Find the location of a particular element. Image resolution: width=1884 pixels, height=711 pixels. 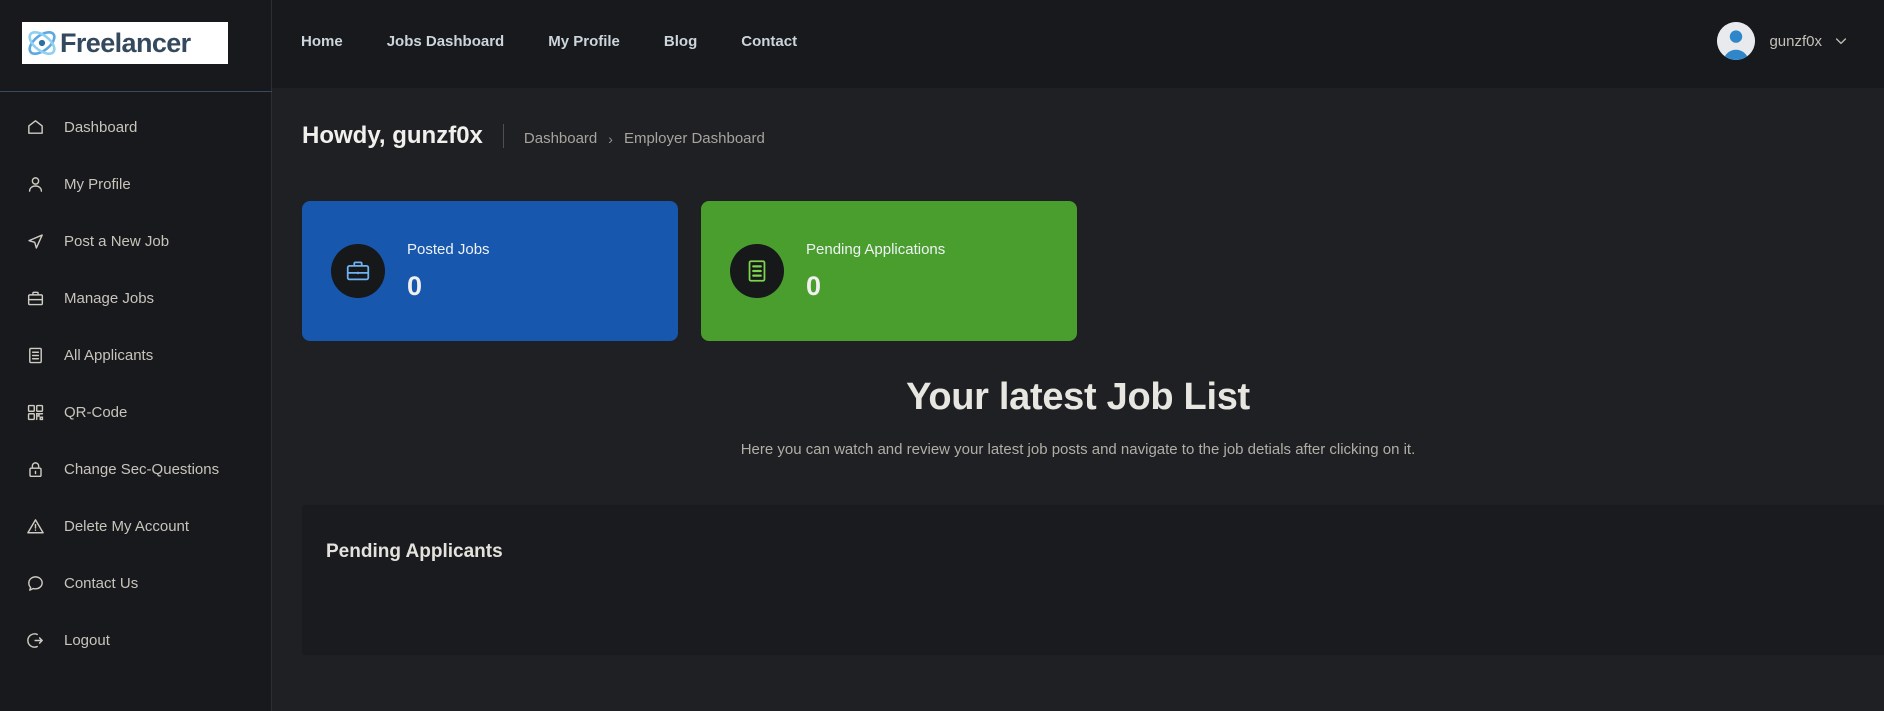

sidebar-item-manage-jobs: Manage Jobs is located at coordinates (136, 298).